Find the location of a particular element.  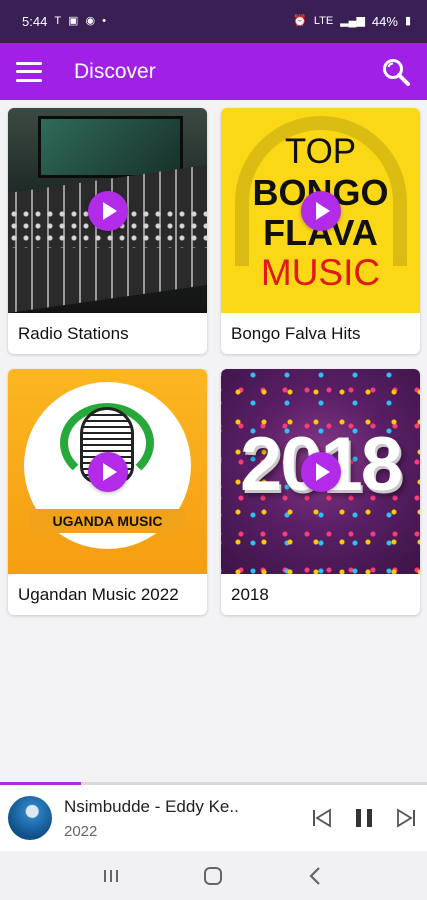

skip-next-icon is located at coordinates (406, 818).